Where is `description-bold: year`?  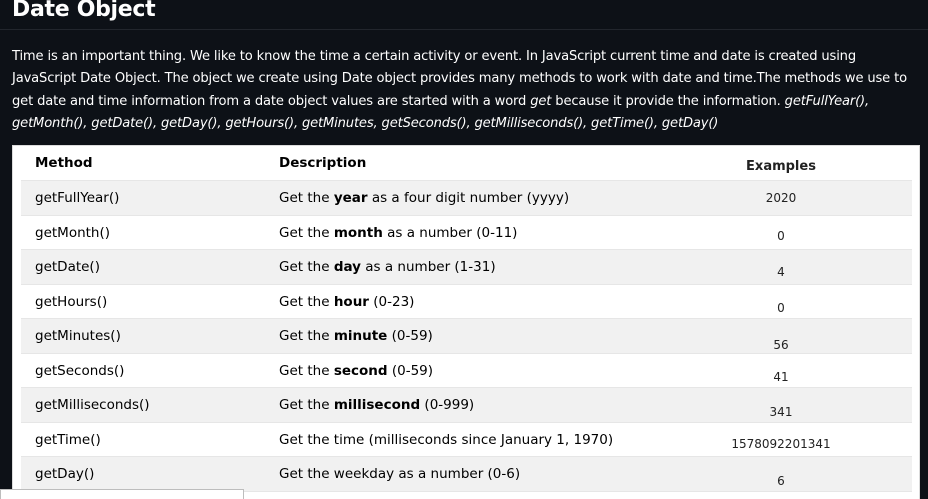
description-bold: year is located at coordinates (350, 198).